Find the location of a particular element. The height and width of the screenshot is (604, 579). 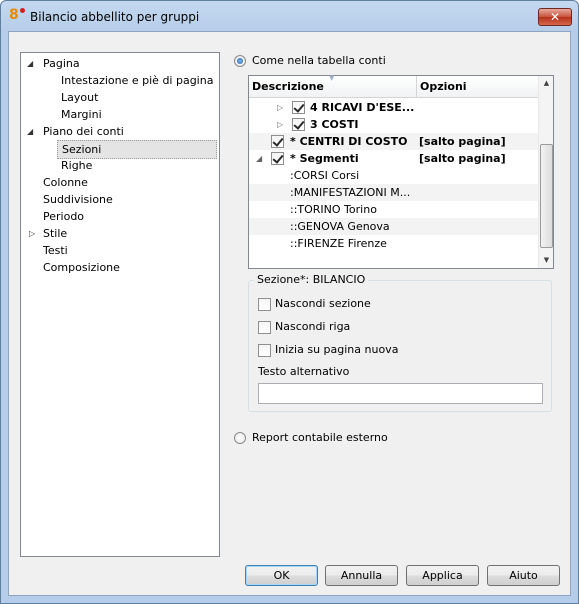

external-report-radio is located at coordinates (240, 438).